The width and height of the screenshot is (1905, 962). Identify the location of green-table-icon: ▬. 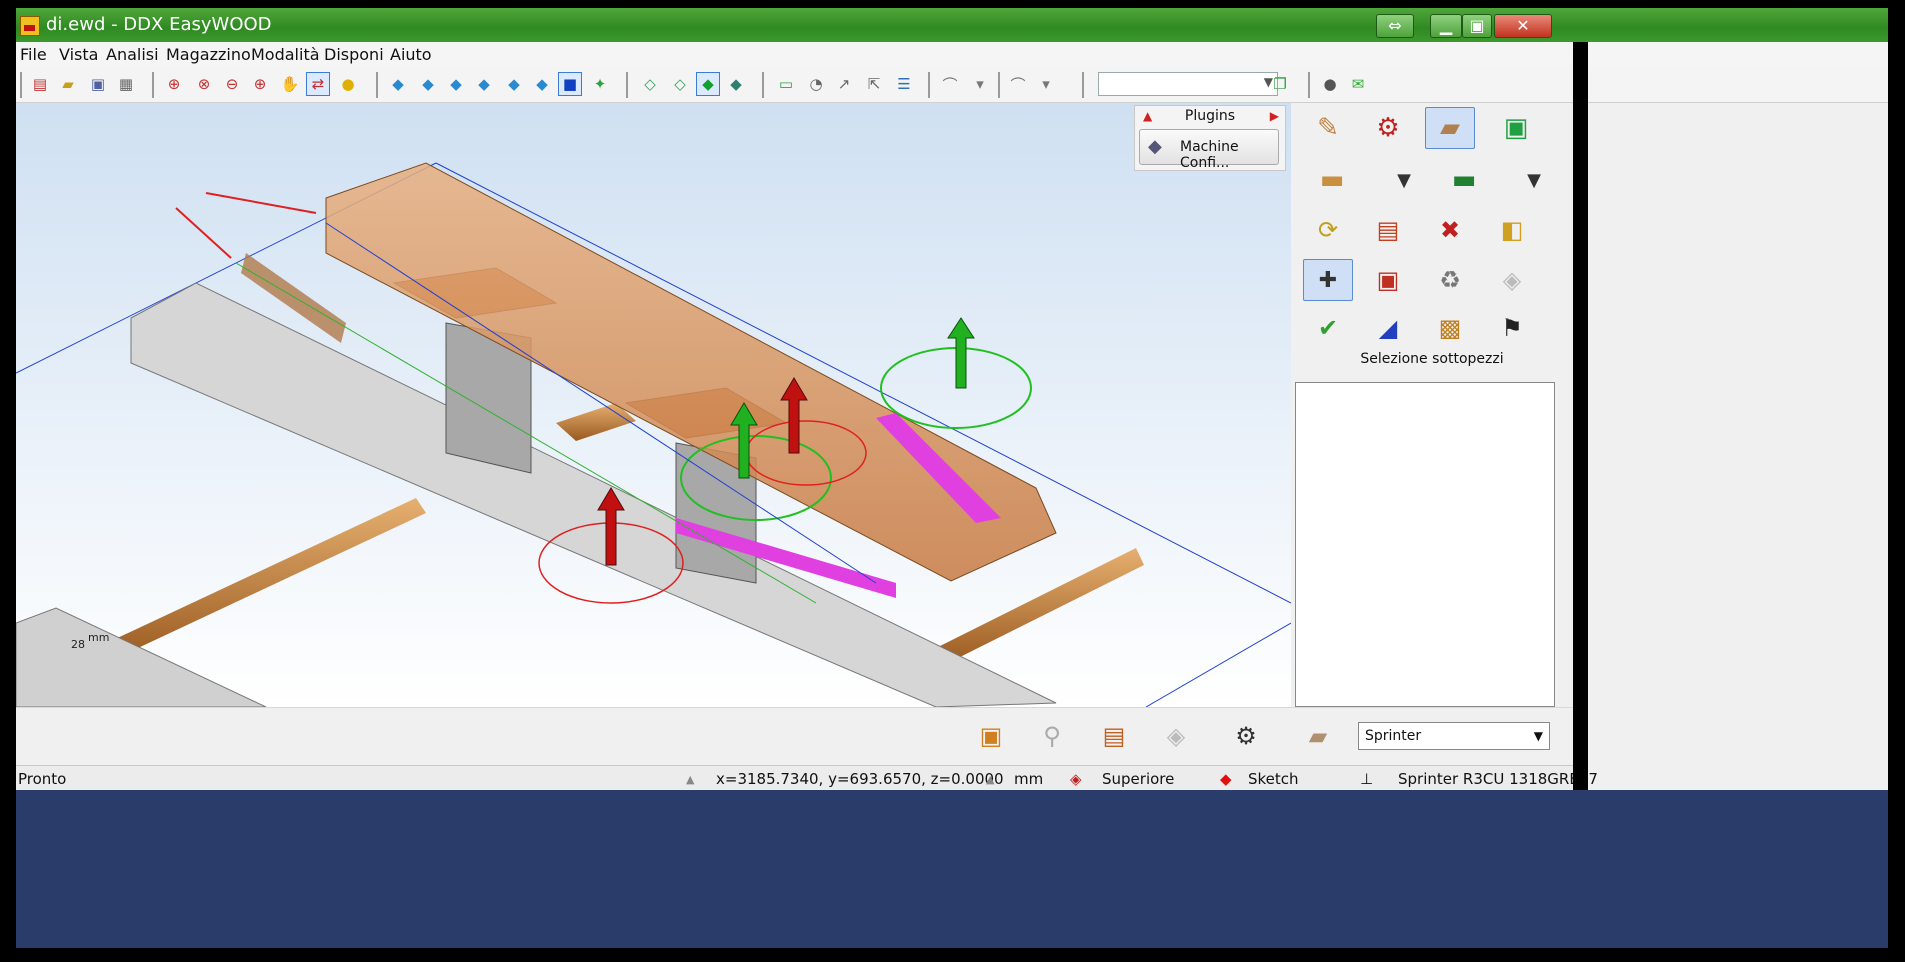
(1464, 180).